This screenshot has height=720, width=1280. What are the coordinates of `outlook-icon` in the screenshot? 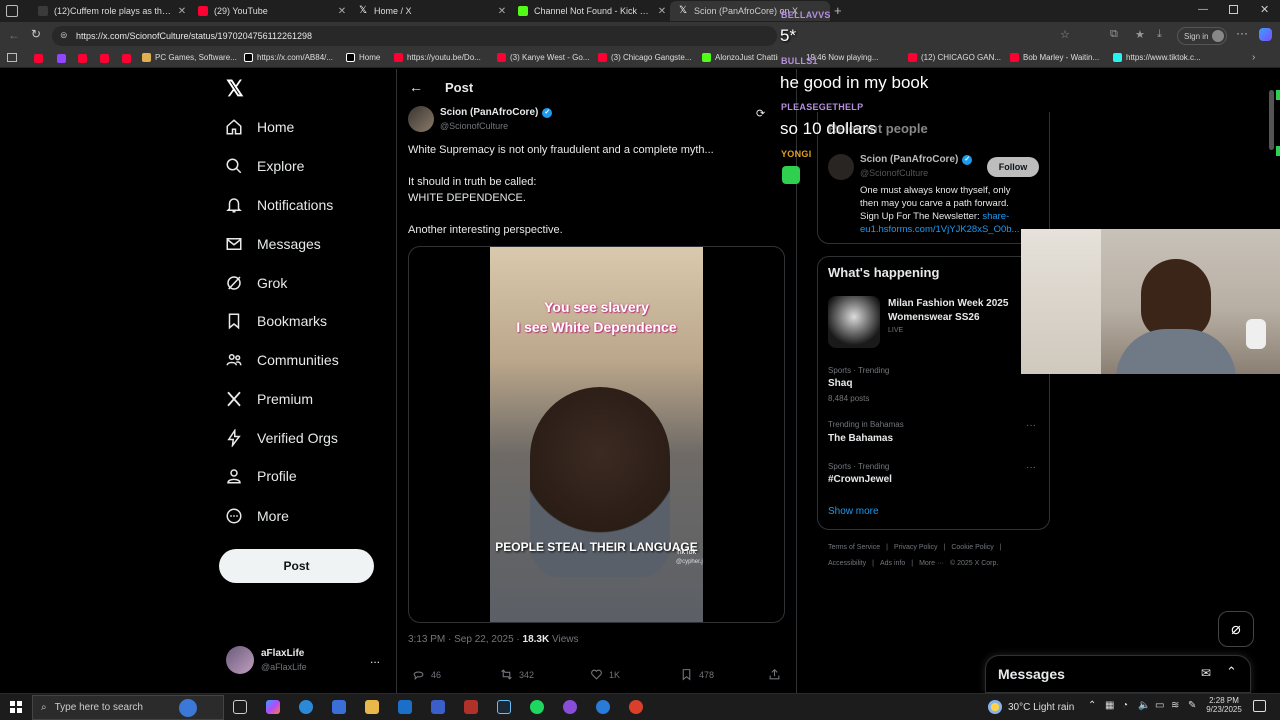 It's located at (405, 707).